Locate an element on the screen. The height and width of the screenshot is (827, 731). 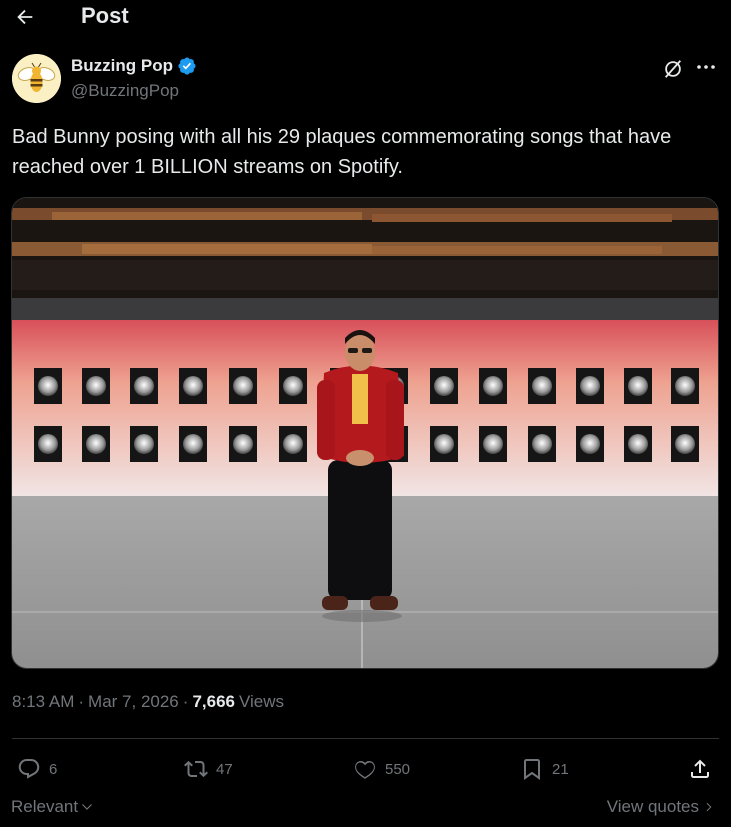
action-bar: 6 47 550 21 is located at coordinates (365, 769).